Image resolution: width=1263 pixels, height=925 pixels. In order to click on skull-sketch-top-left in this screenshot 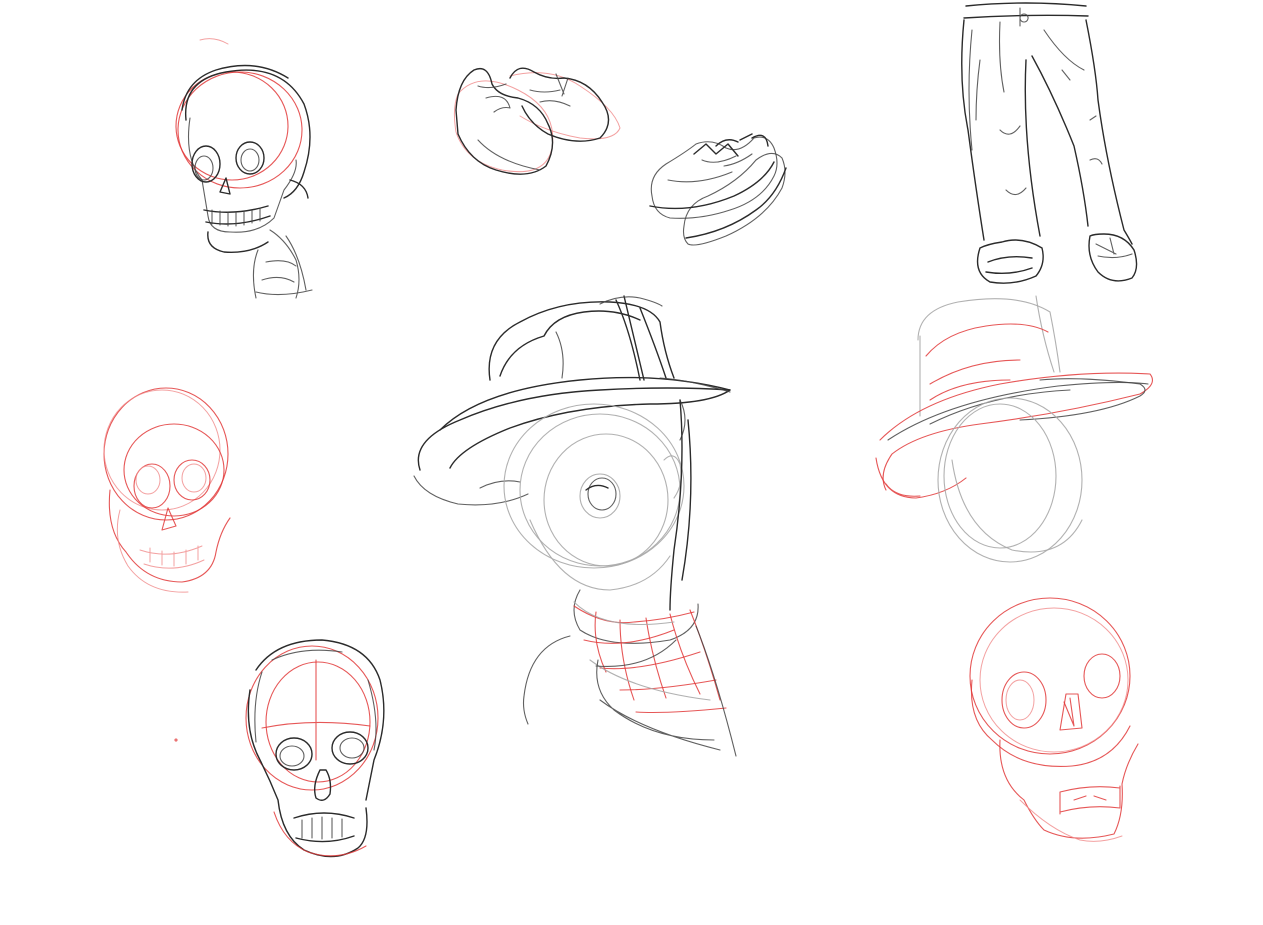, I will do `click(244, 168)`.